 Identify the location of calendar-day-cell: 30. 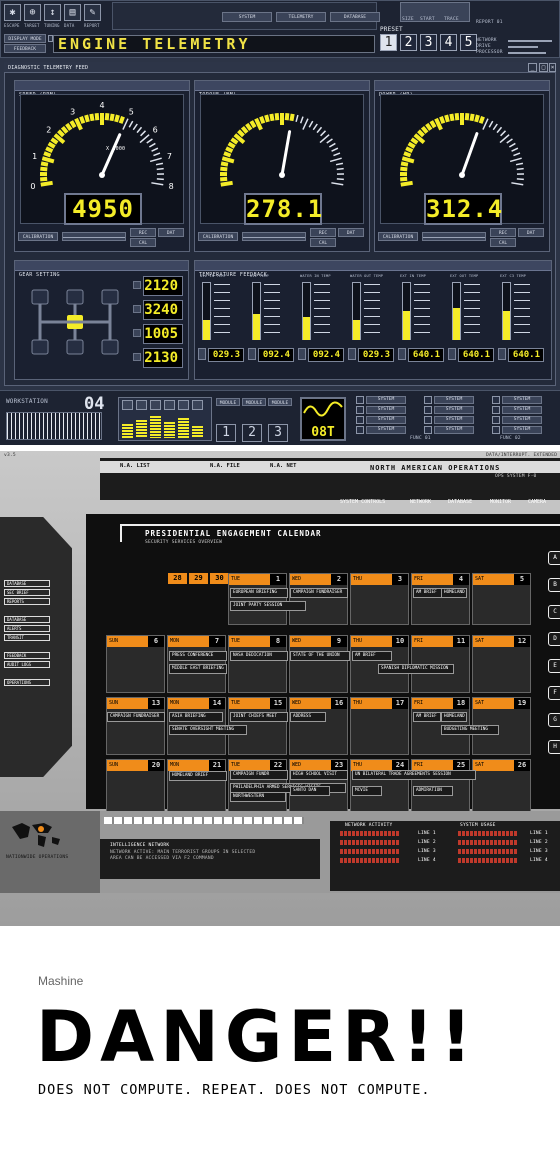
(219, 579).